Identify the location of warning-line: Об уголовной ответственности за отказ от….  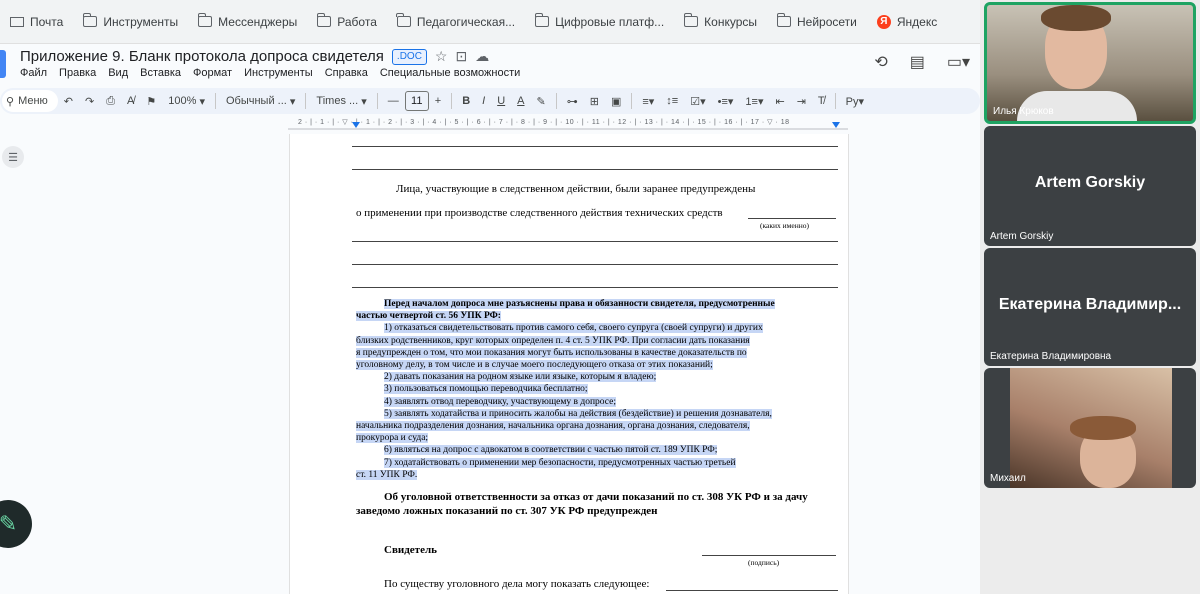
(596, 497).